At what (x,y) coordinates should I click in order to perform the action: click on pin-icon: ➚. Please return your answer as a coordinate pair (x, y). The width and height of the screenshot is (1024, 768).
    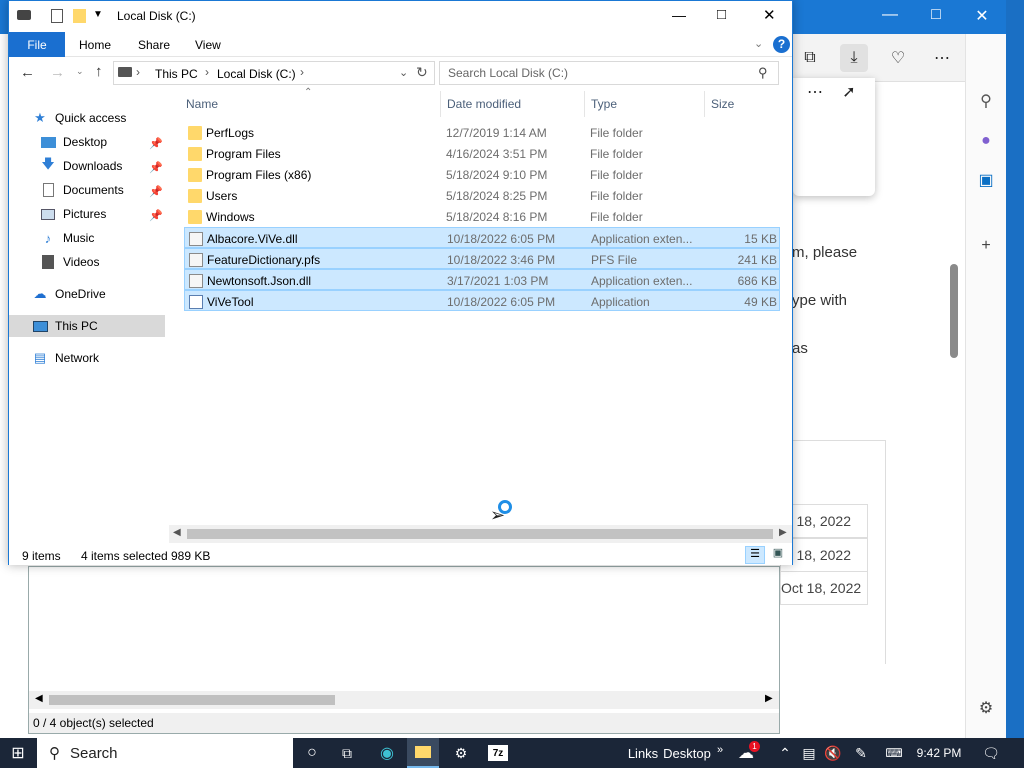
    Looking at the image, I should click on (849, 92).